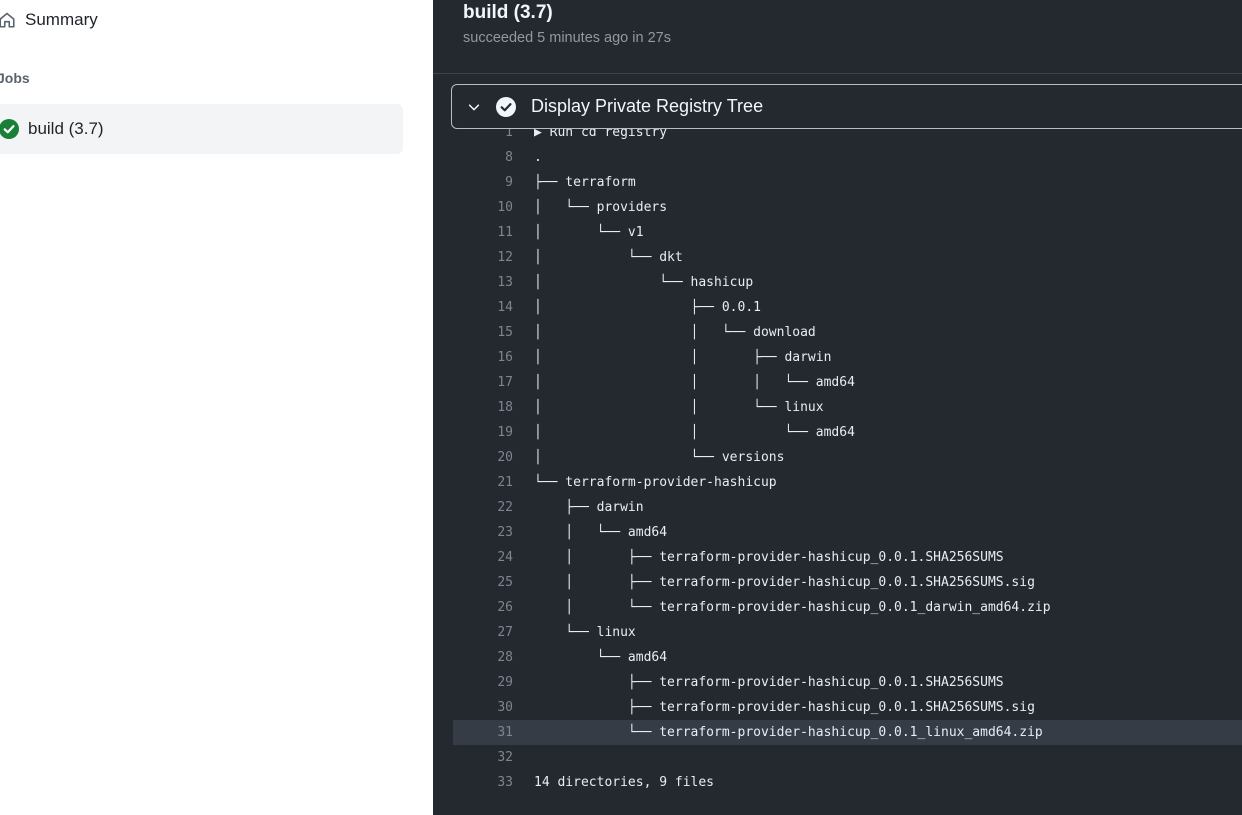  Describe the element at coordinates (847, 232) in the screenshot. I see `log-line: 11 │ └── v1` at that location.